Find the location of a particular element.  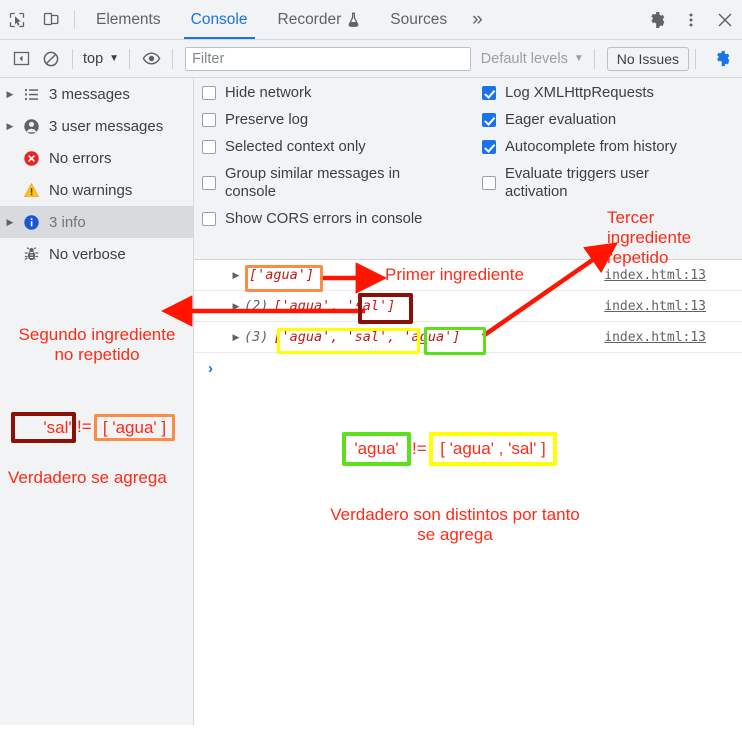

eager-evaluation-checkbox is located at coordinates (489, 120).